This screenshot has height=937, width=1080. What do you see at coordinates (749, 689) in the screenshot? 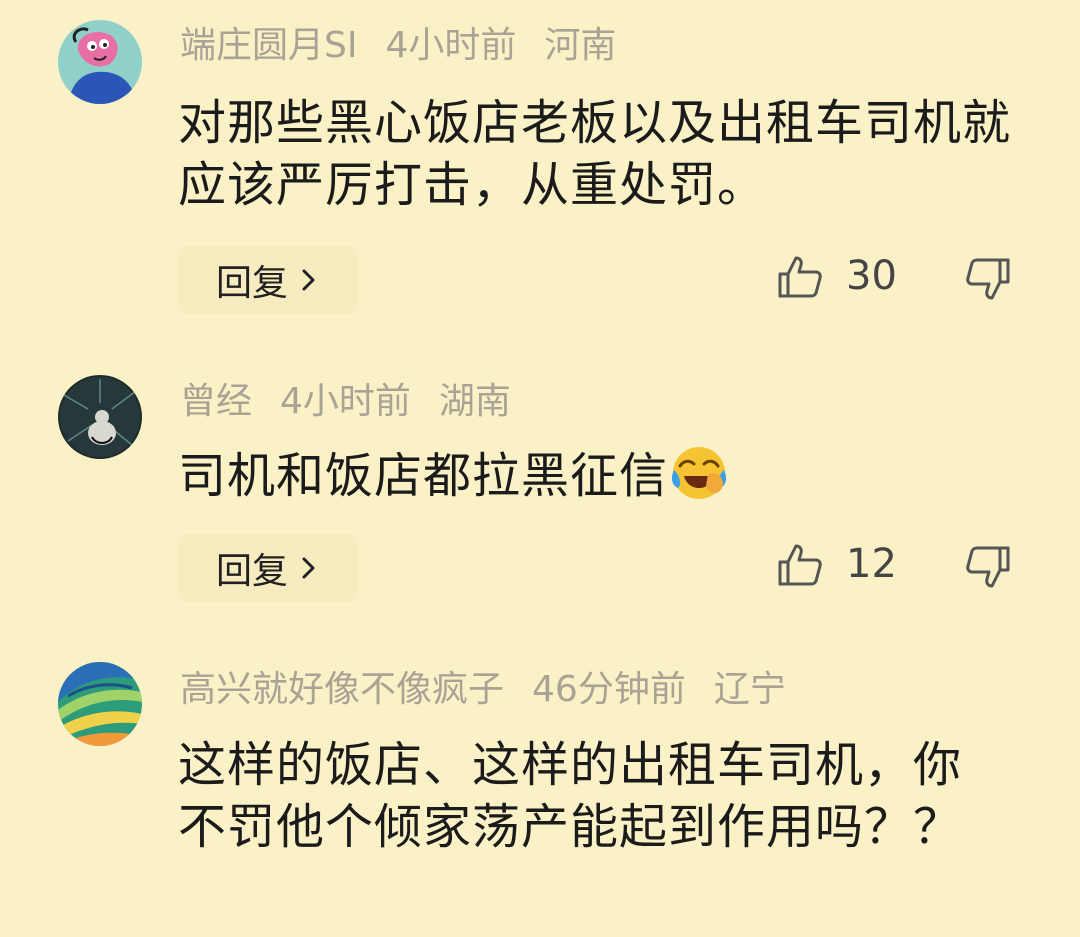
I see `location: 辽宁` at bounding box center [749, 689].